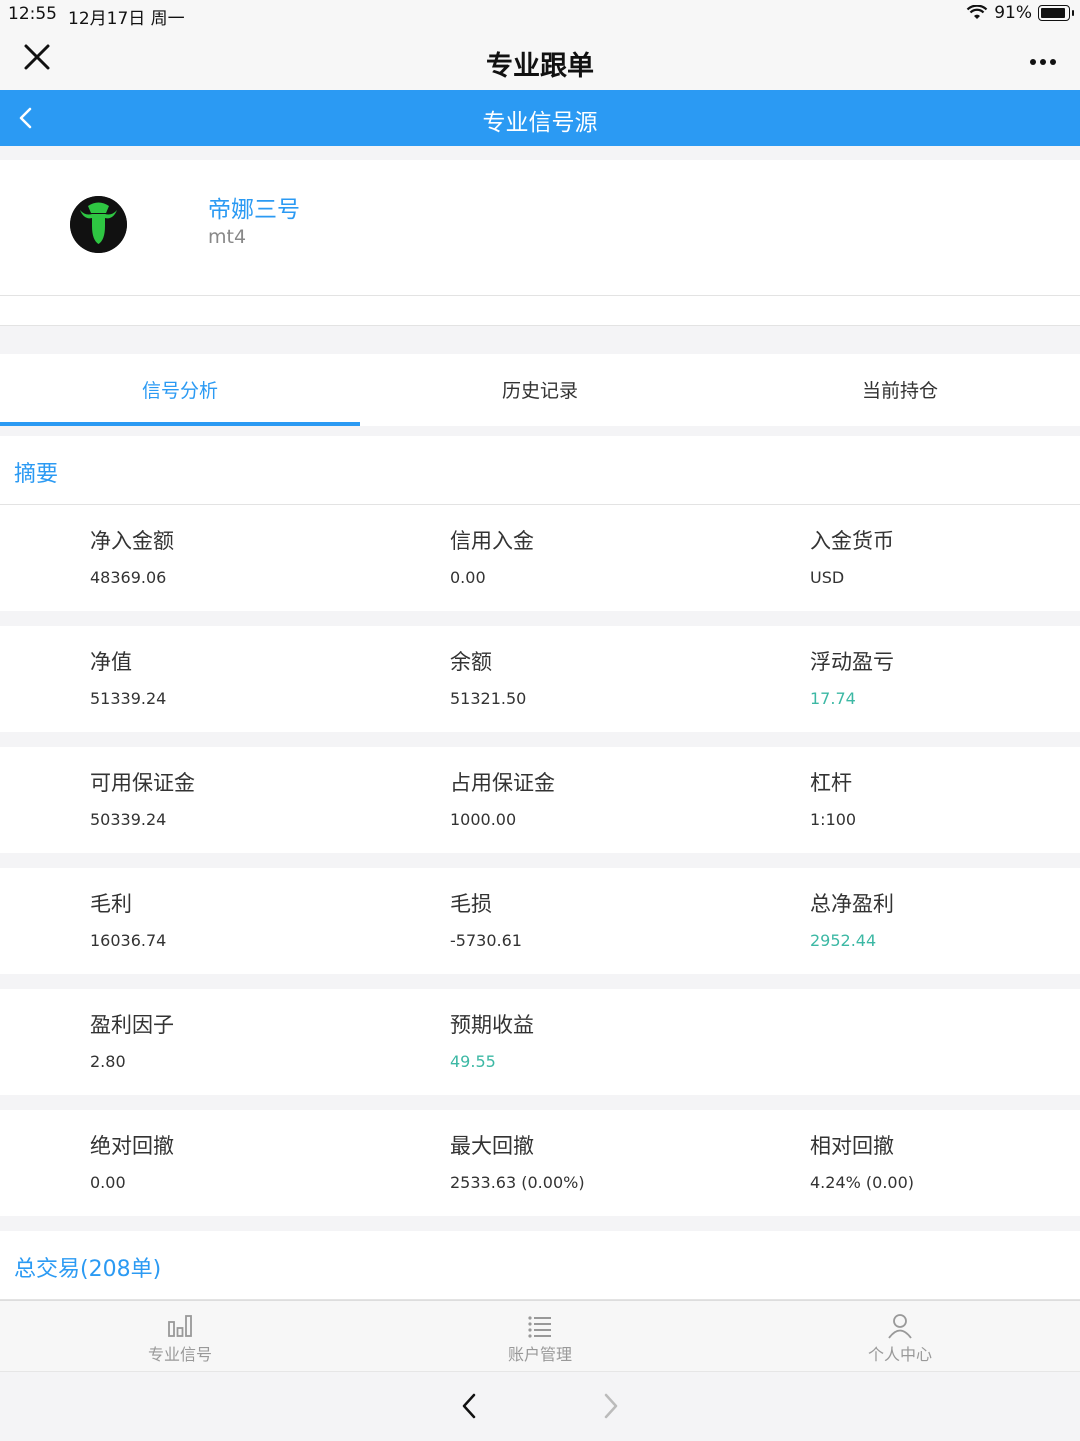  What do you see at coordinates (471, 662) in the screenshot?
I see `stat-label: 余额` at bounding box center [471, 662].